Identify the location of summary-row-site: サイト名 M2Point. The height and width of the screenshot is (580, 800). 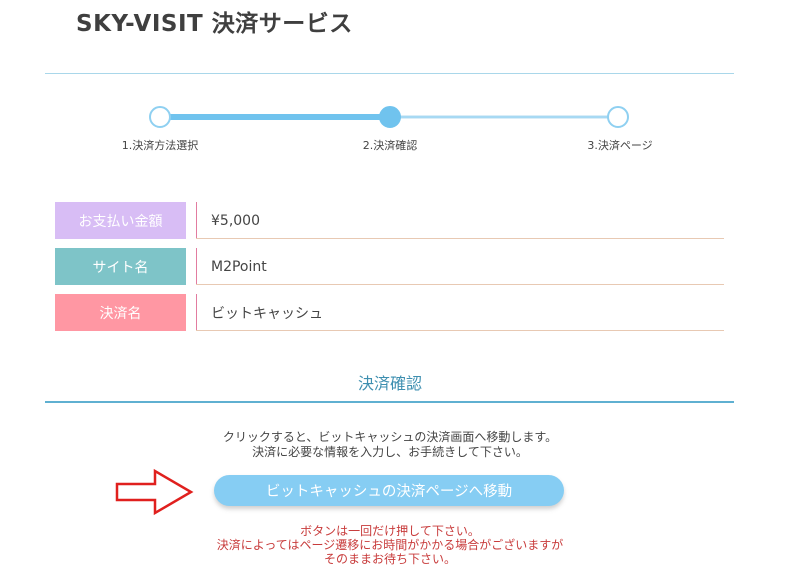
(389, 266).